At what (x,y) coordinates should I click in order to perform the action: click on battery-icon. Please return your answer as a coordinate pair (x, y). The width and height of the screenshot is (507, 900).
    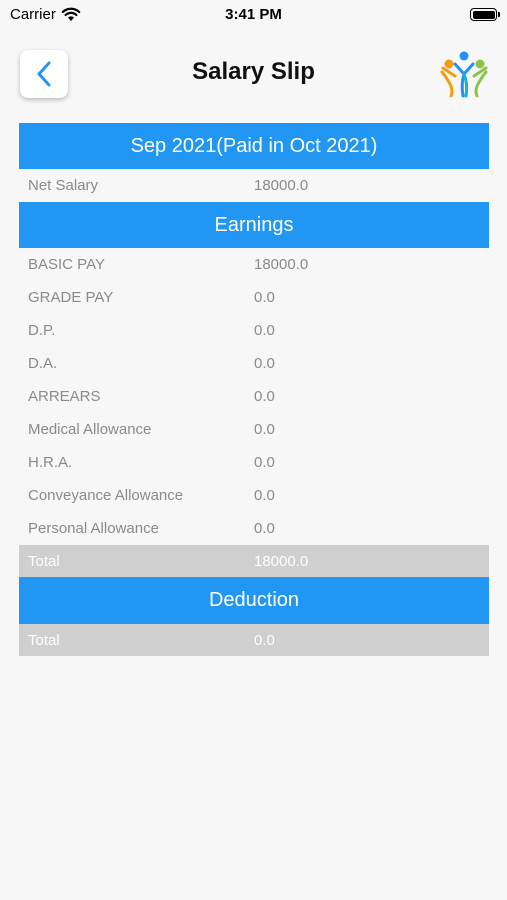
    Looking at the image, I should click on (485, 14).